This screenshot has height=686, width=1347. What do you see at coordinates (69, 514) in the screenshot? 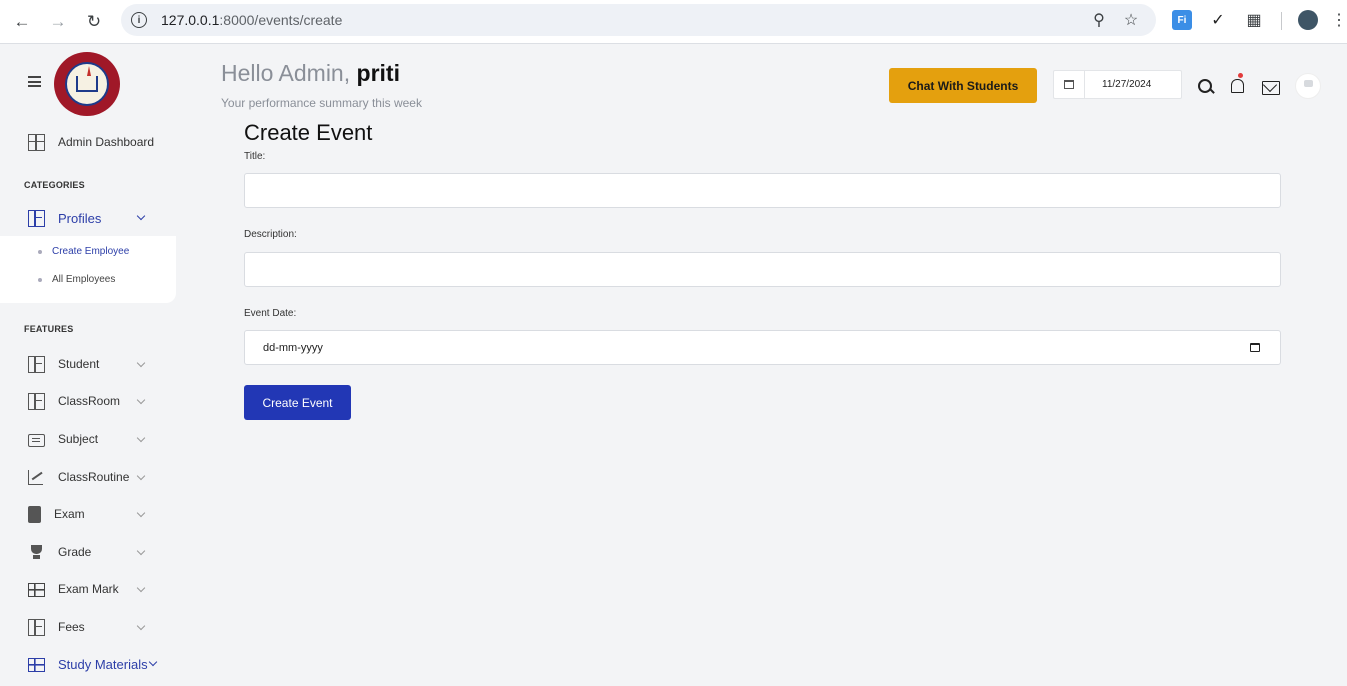
I see `sidebar-item-label: Exam` at bounding box center [69, 514].